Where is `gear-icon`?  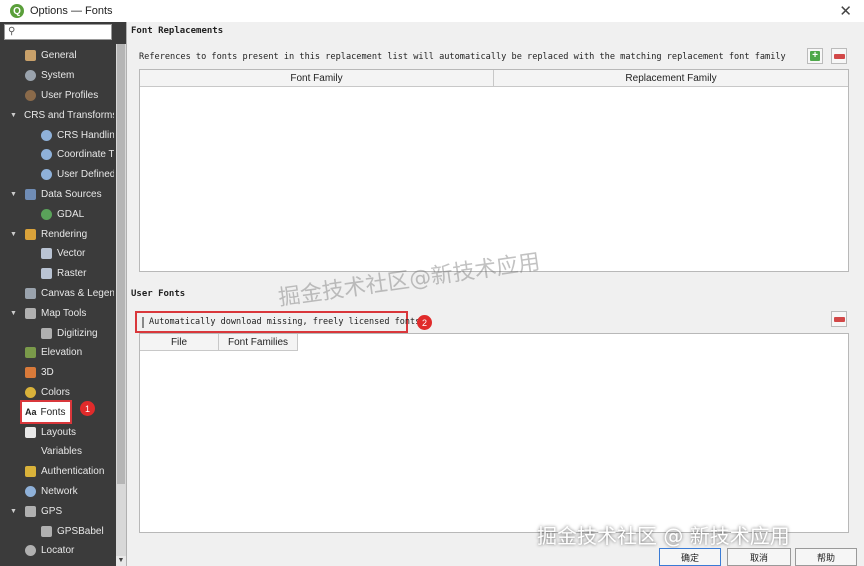
gear-icon is located at coordinates (30, 76).